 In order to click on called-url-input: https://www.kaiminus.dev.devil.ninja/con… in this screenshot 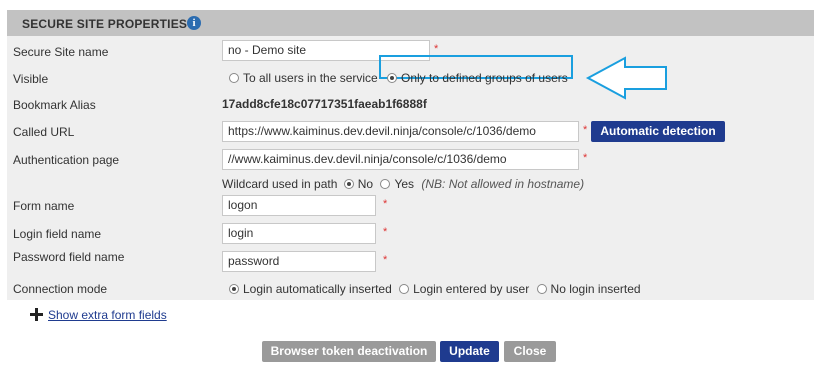, I will do `click(400, 131)`.